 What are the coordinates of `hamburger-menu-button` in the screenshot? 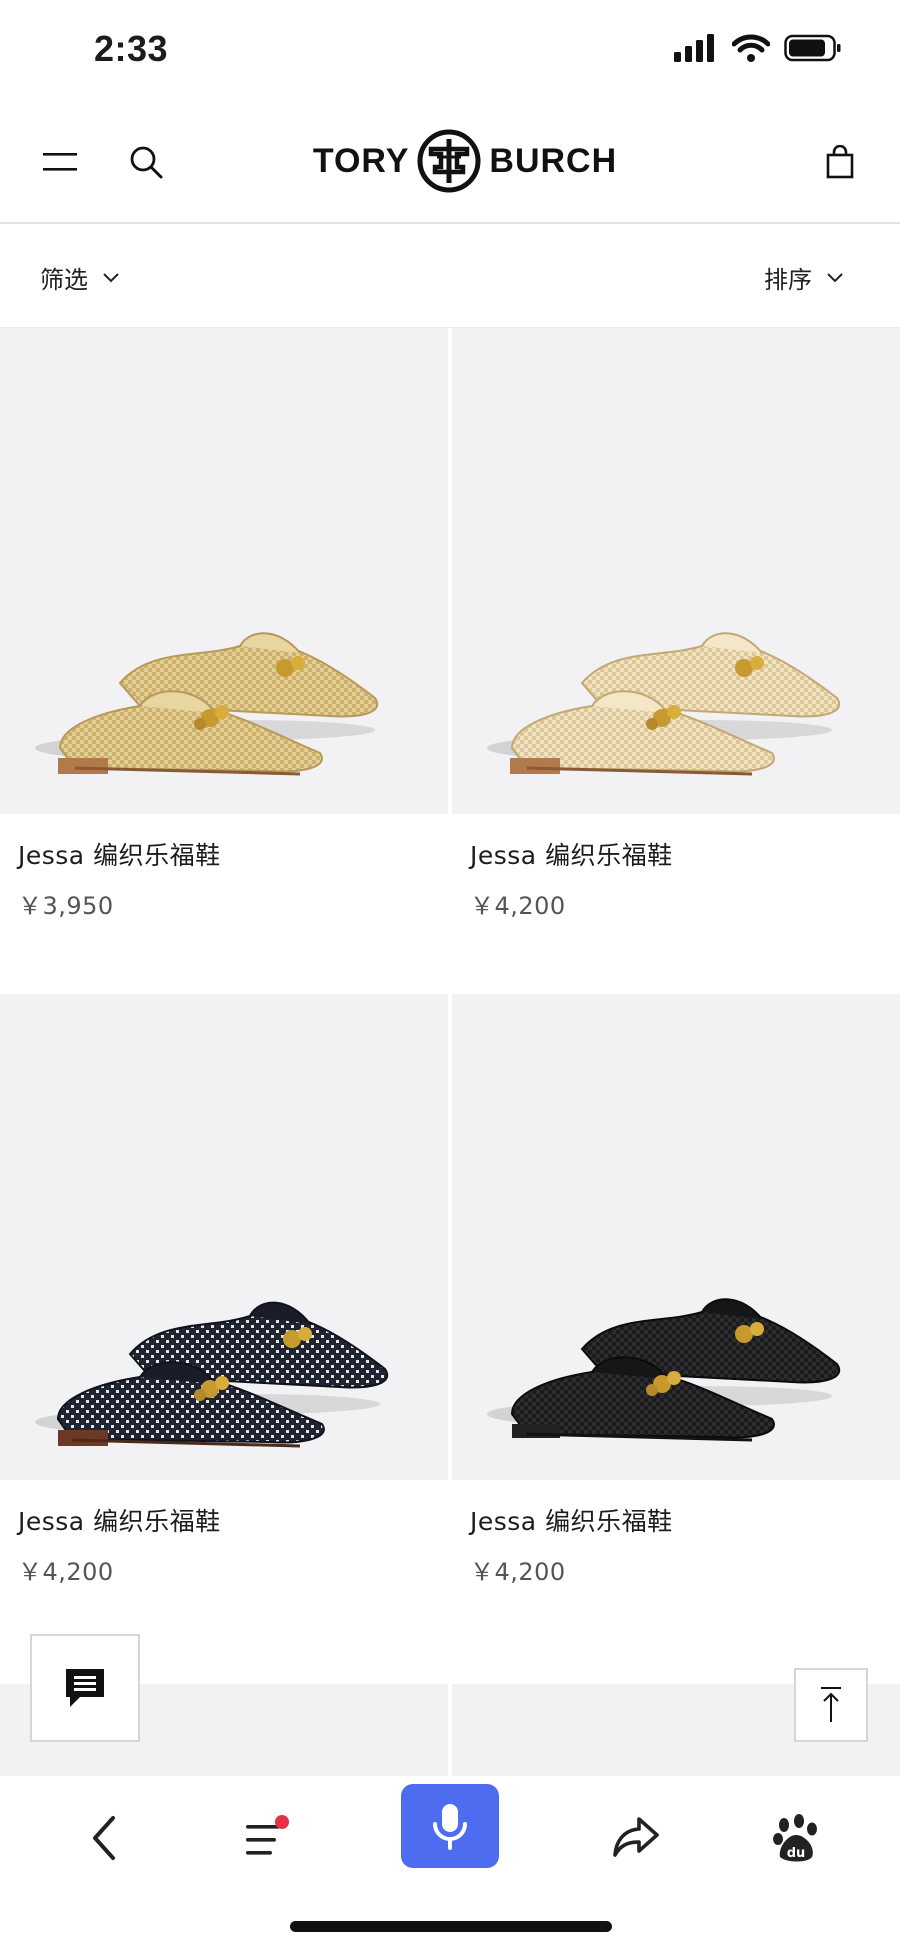 It's located at (60, 162).